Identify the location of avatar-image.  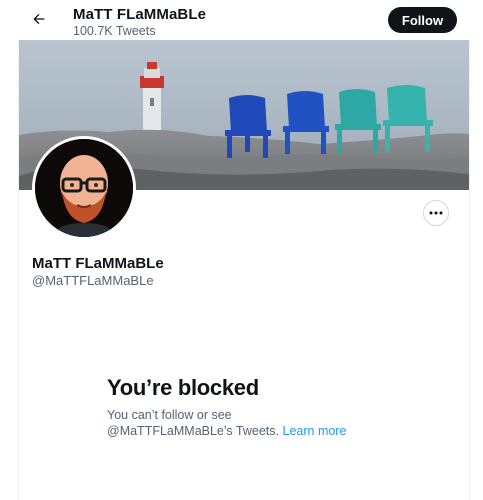
(84, 188).